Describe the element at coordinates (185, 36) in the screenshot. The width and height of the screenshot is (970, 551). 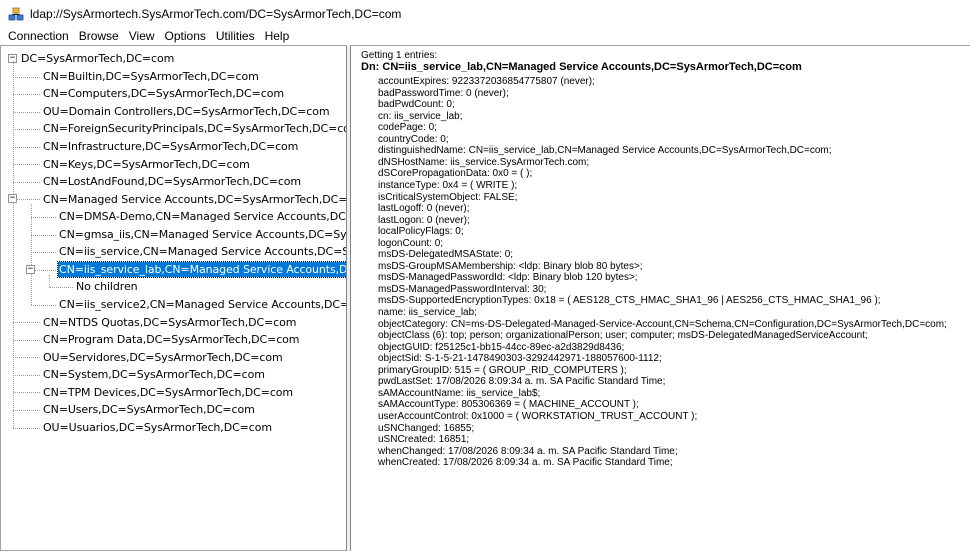
I see `menu-options: Options` at that location.